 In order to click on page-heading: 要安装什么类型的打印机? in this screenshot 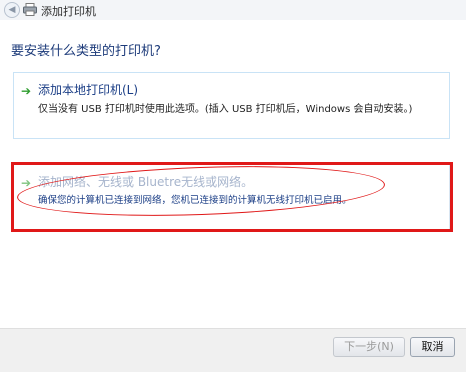, I will do `click(86, 51)`.